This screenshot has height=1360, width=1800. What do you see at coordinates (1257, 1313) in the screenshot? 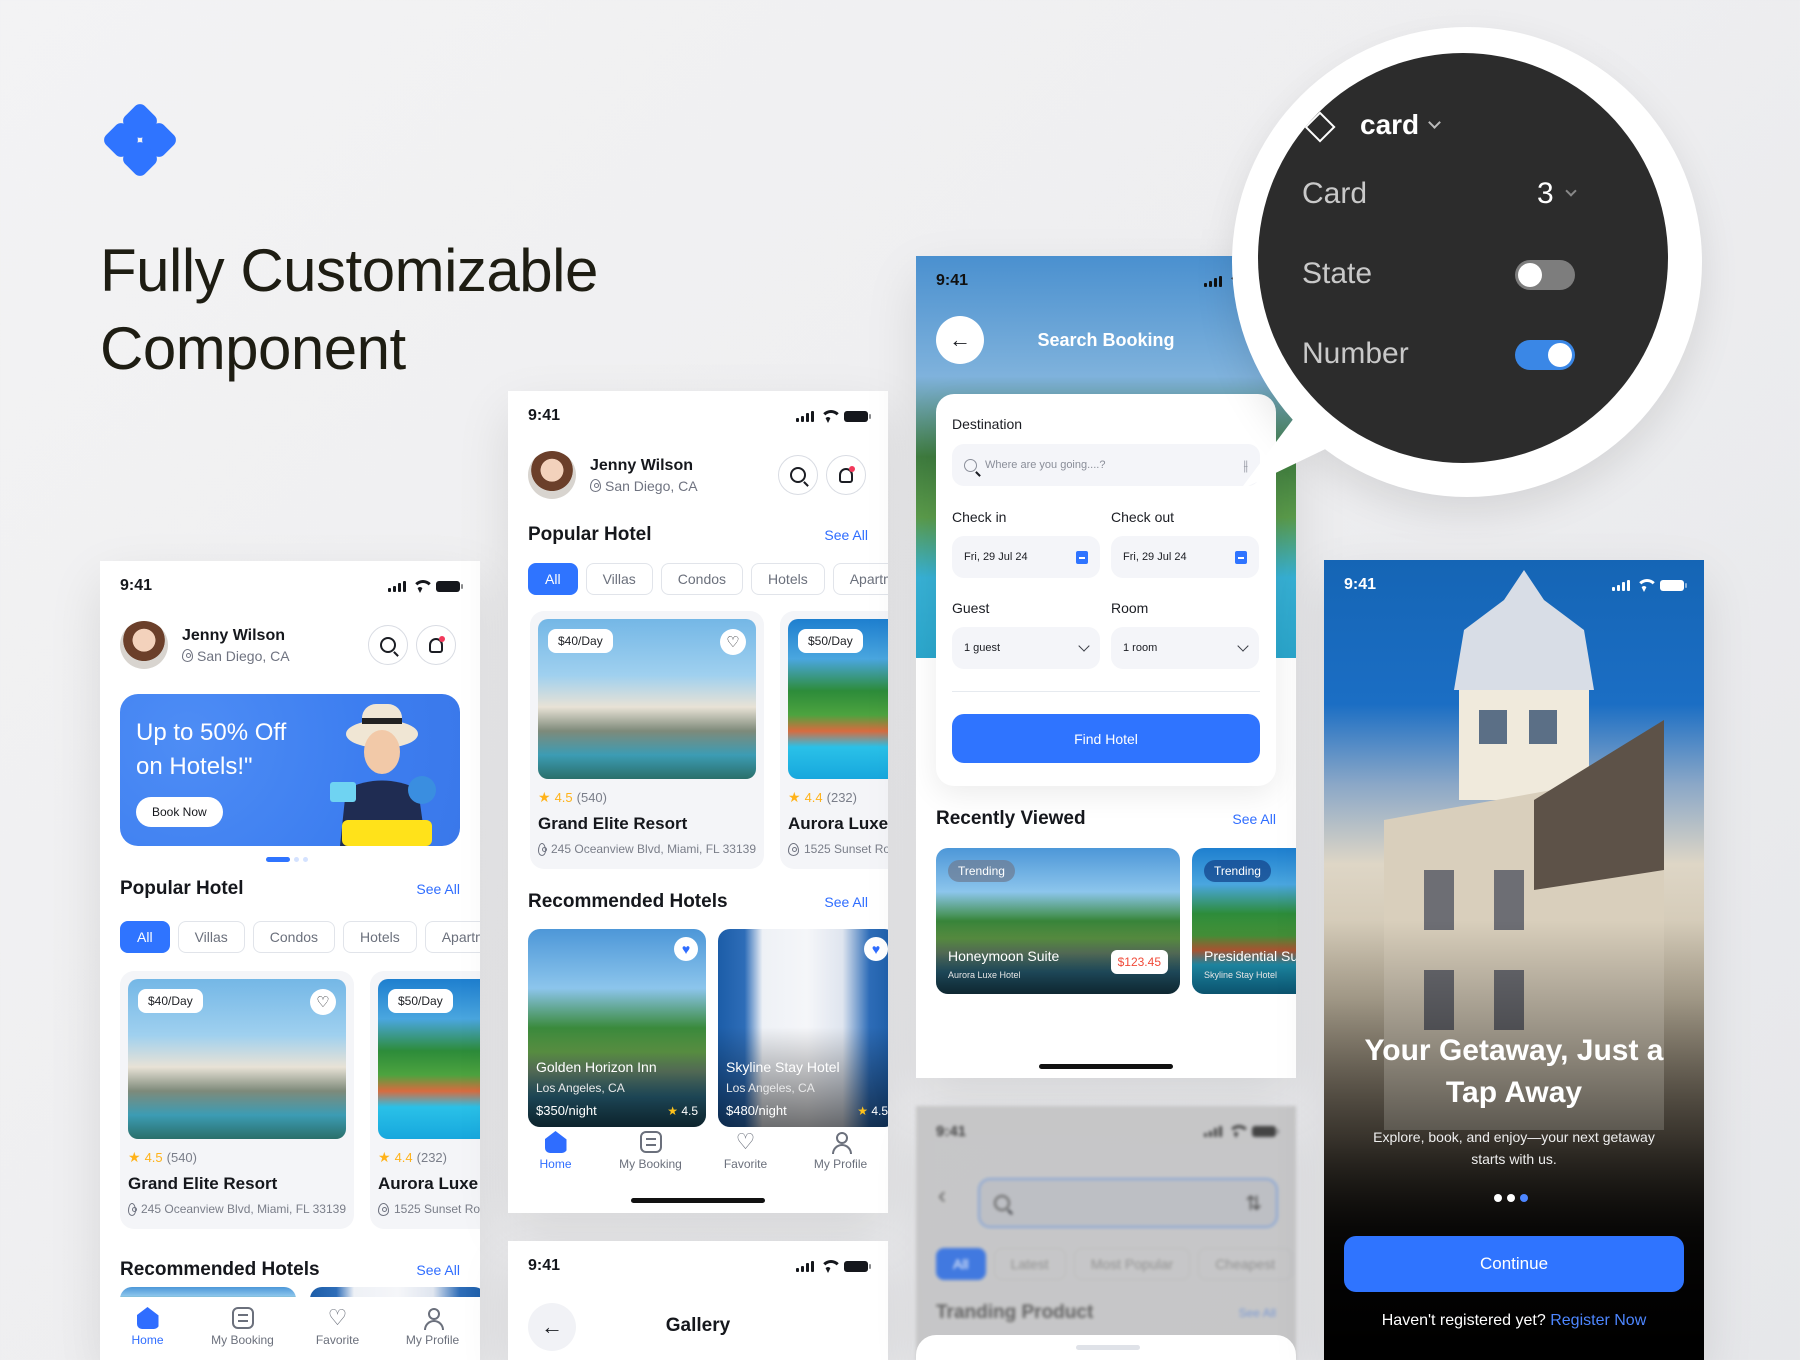
I see `trending-see-all-link: See All` at bounding box center [1257, 1313].